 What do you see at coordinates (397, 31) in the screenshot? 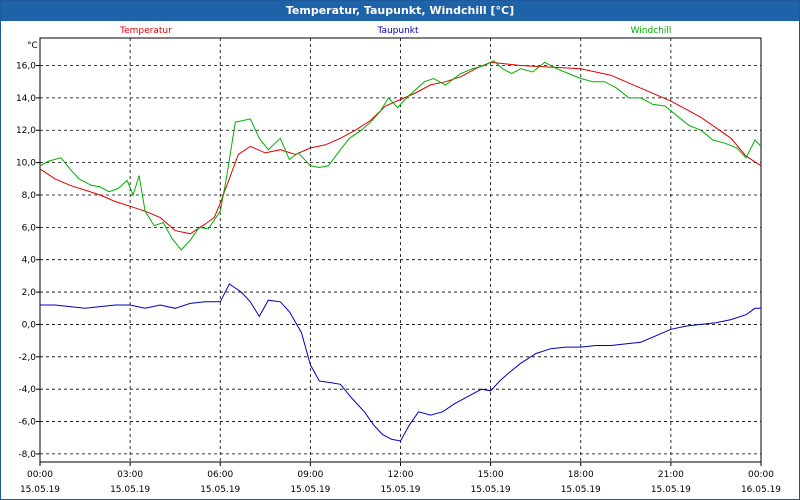
I see `legend-taupunkt: Taupunkt` at bounding box center [397, 31].